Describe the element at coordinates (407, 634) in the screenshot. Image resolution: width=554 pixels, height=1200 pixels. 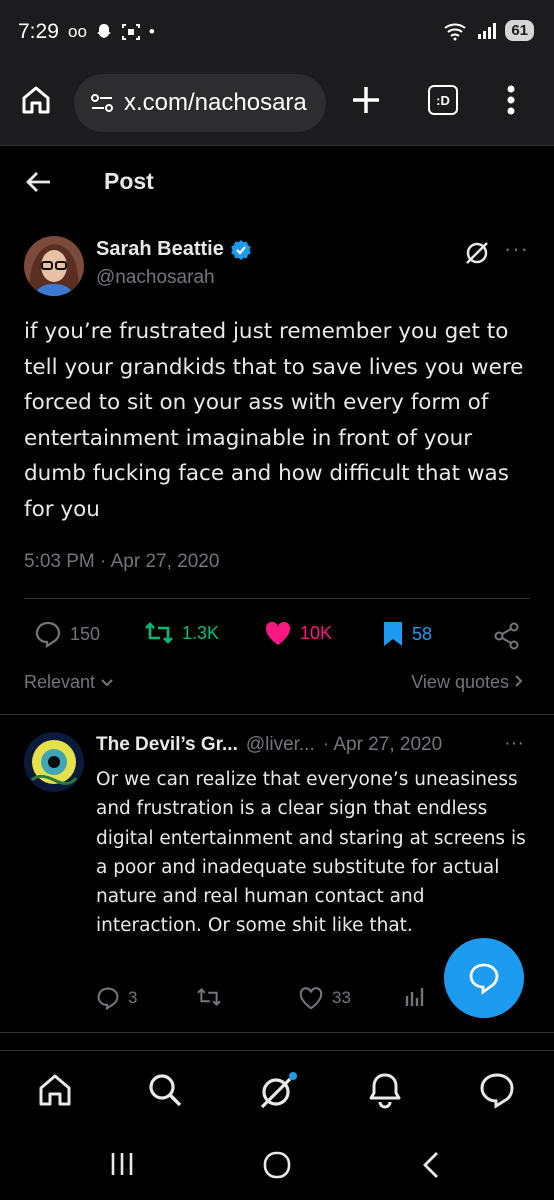
I see `bookmark-button: 58` at that location.